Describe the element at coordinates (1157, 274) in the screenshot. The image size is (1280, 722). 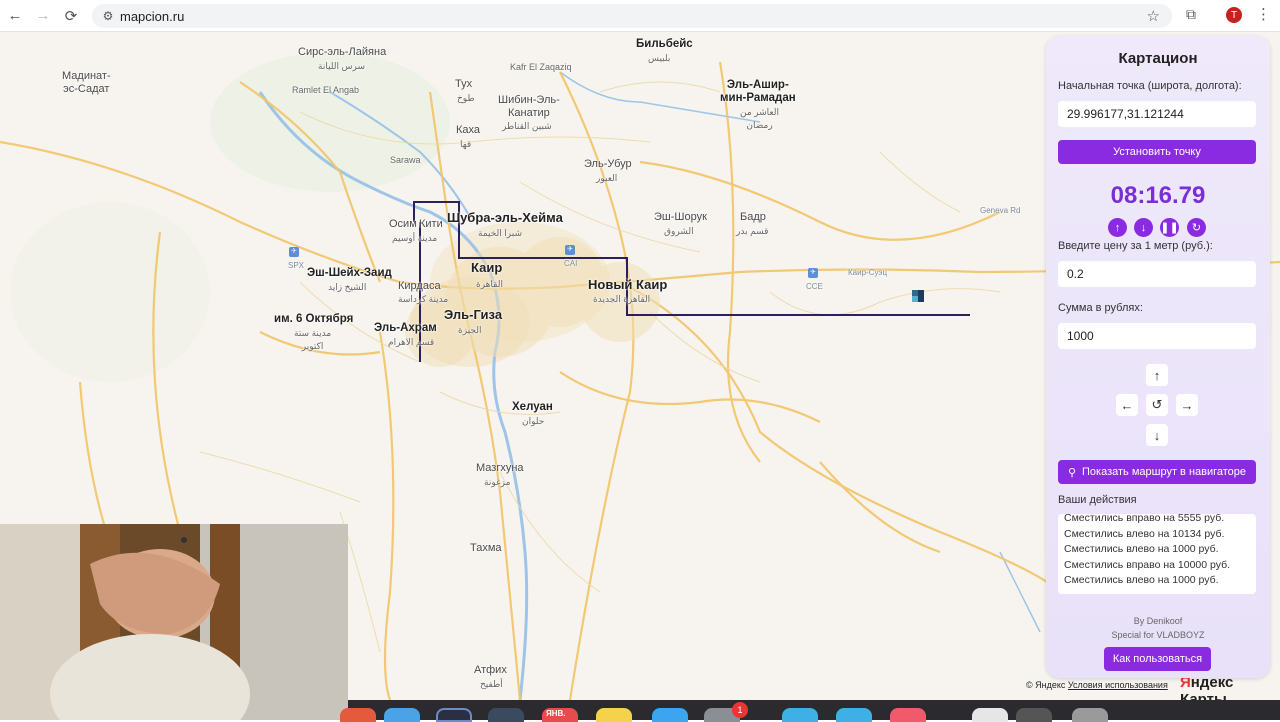
I see `price-input: 0.2` at that location.